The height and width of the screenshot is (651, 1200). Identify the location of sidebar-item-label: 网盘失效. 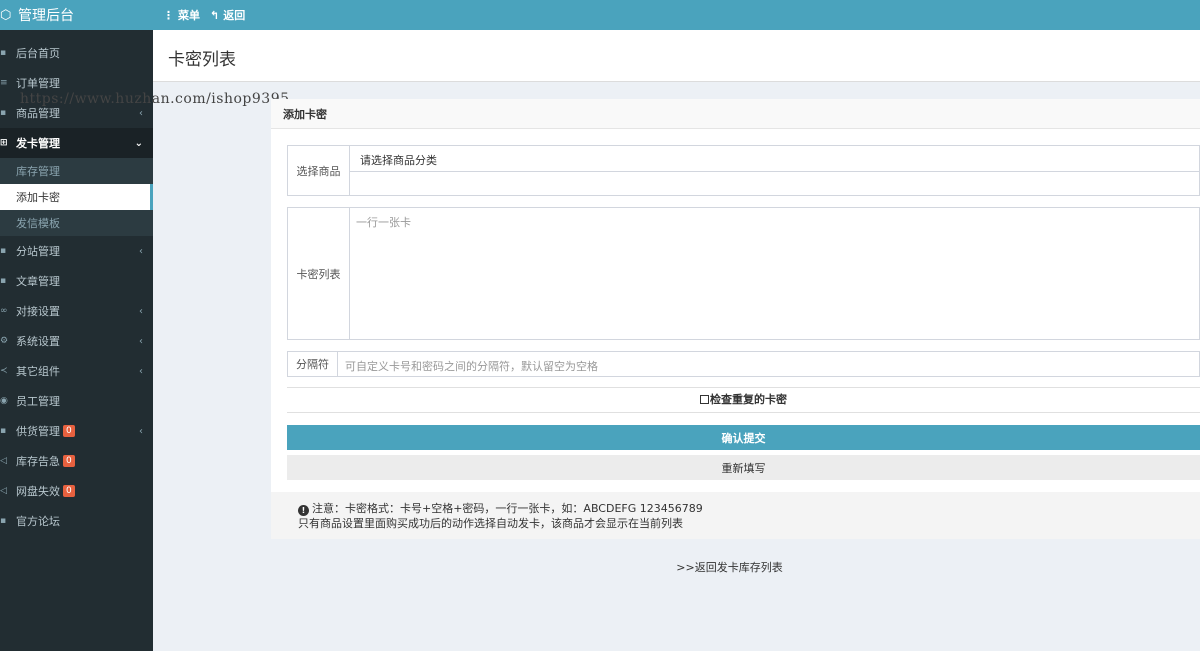
(38, 491).